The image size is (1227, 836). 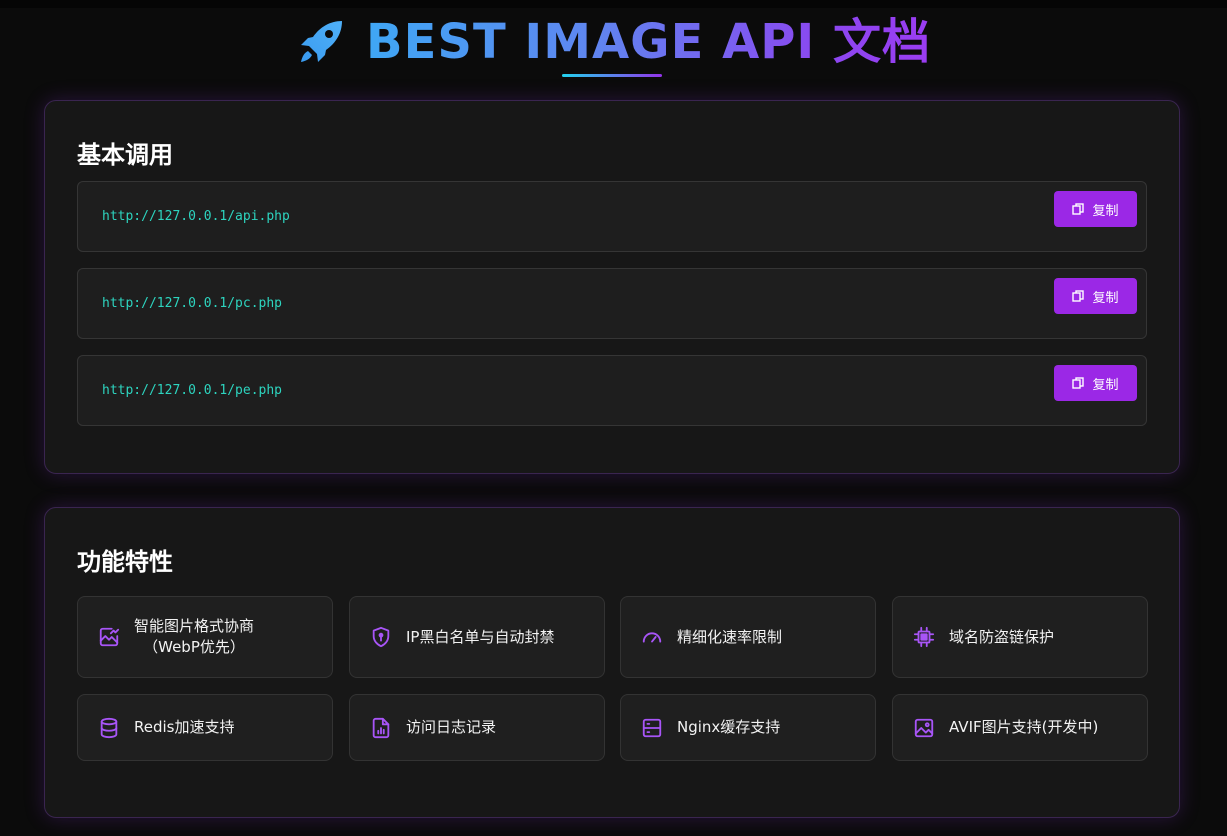 I want to click on feature-label-line1: 智能图片格式协商, so click(x=194, y=626).